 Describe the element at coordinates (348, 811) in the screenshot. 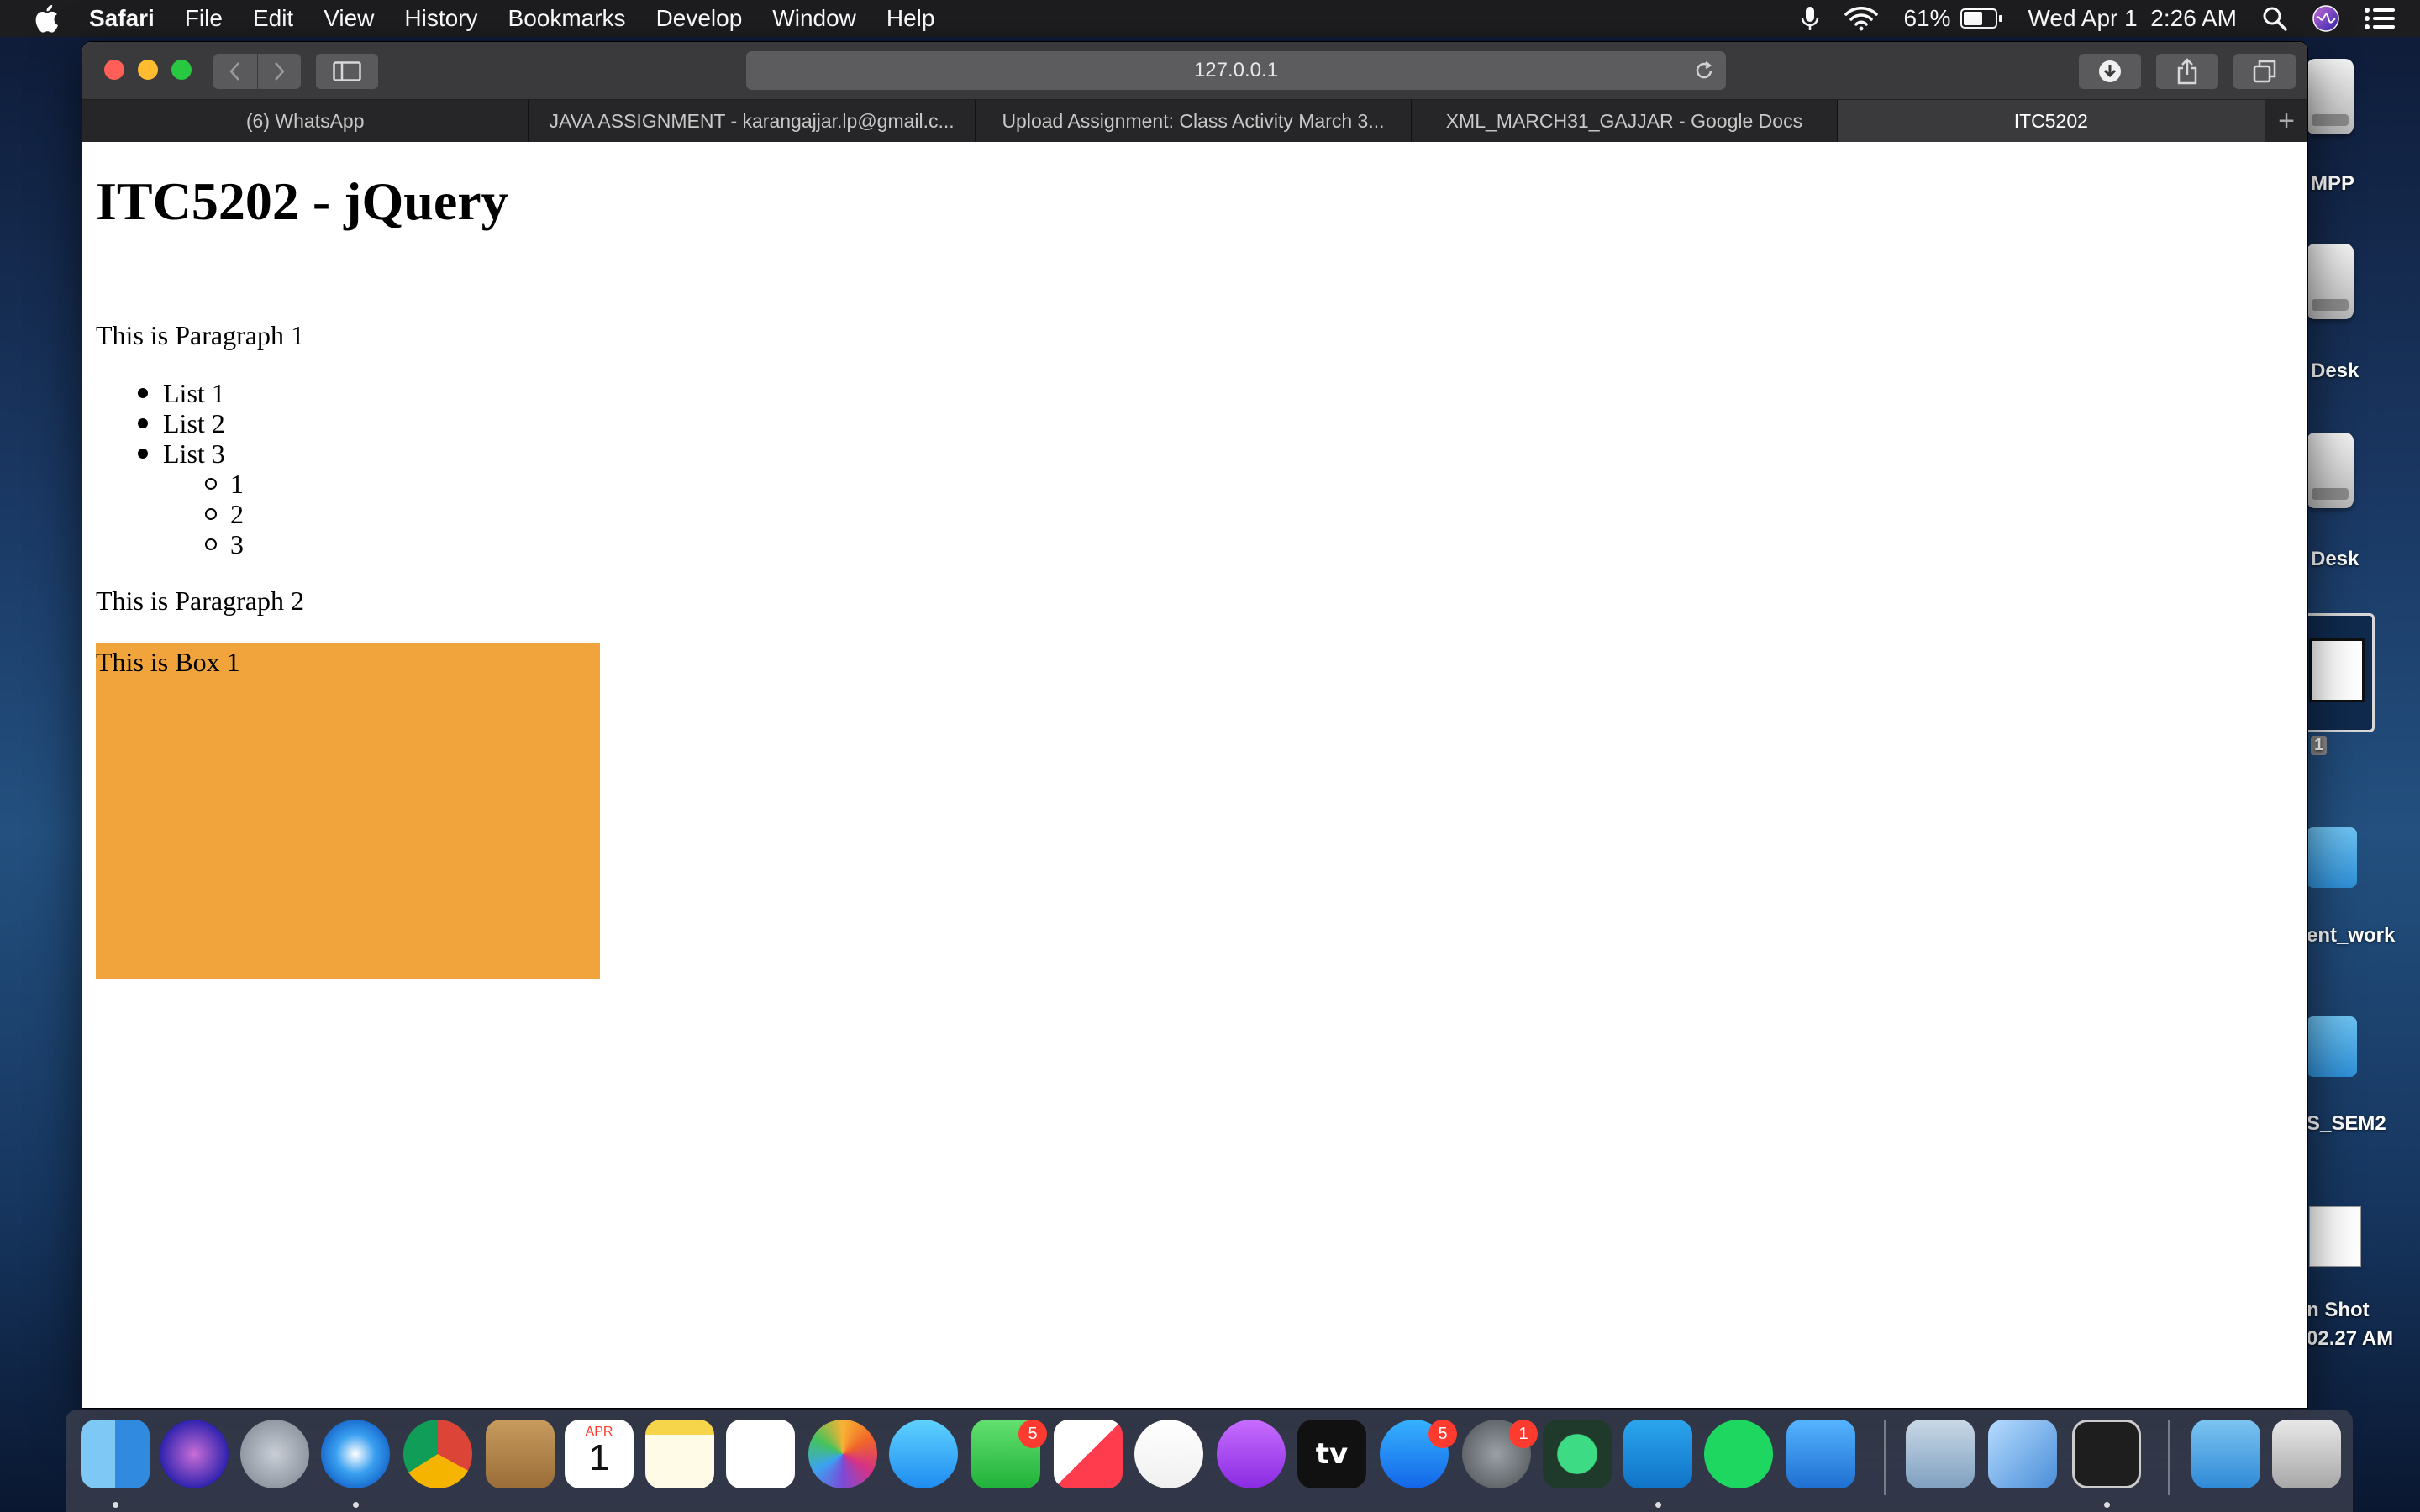

I see `box-1: This is Box 1` at that location.